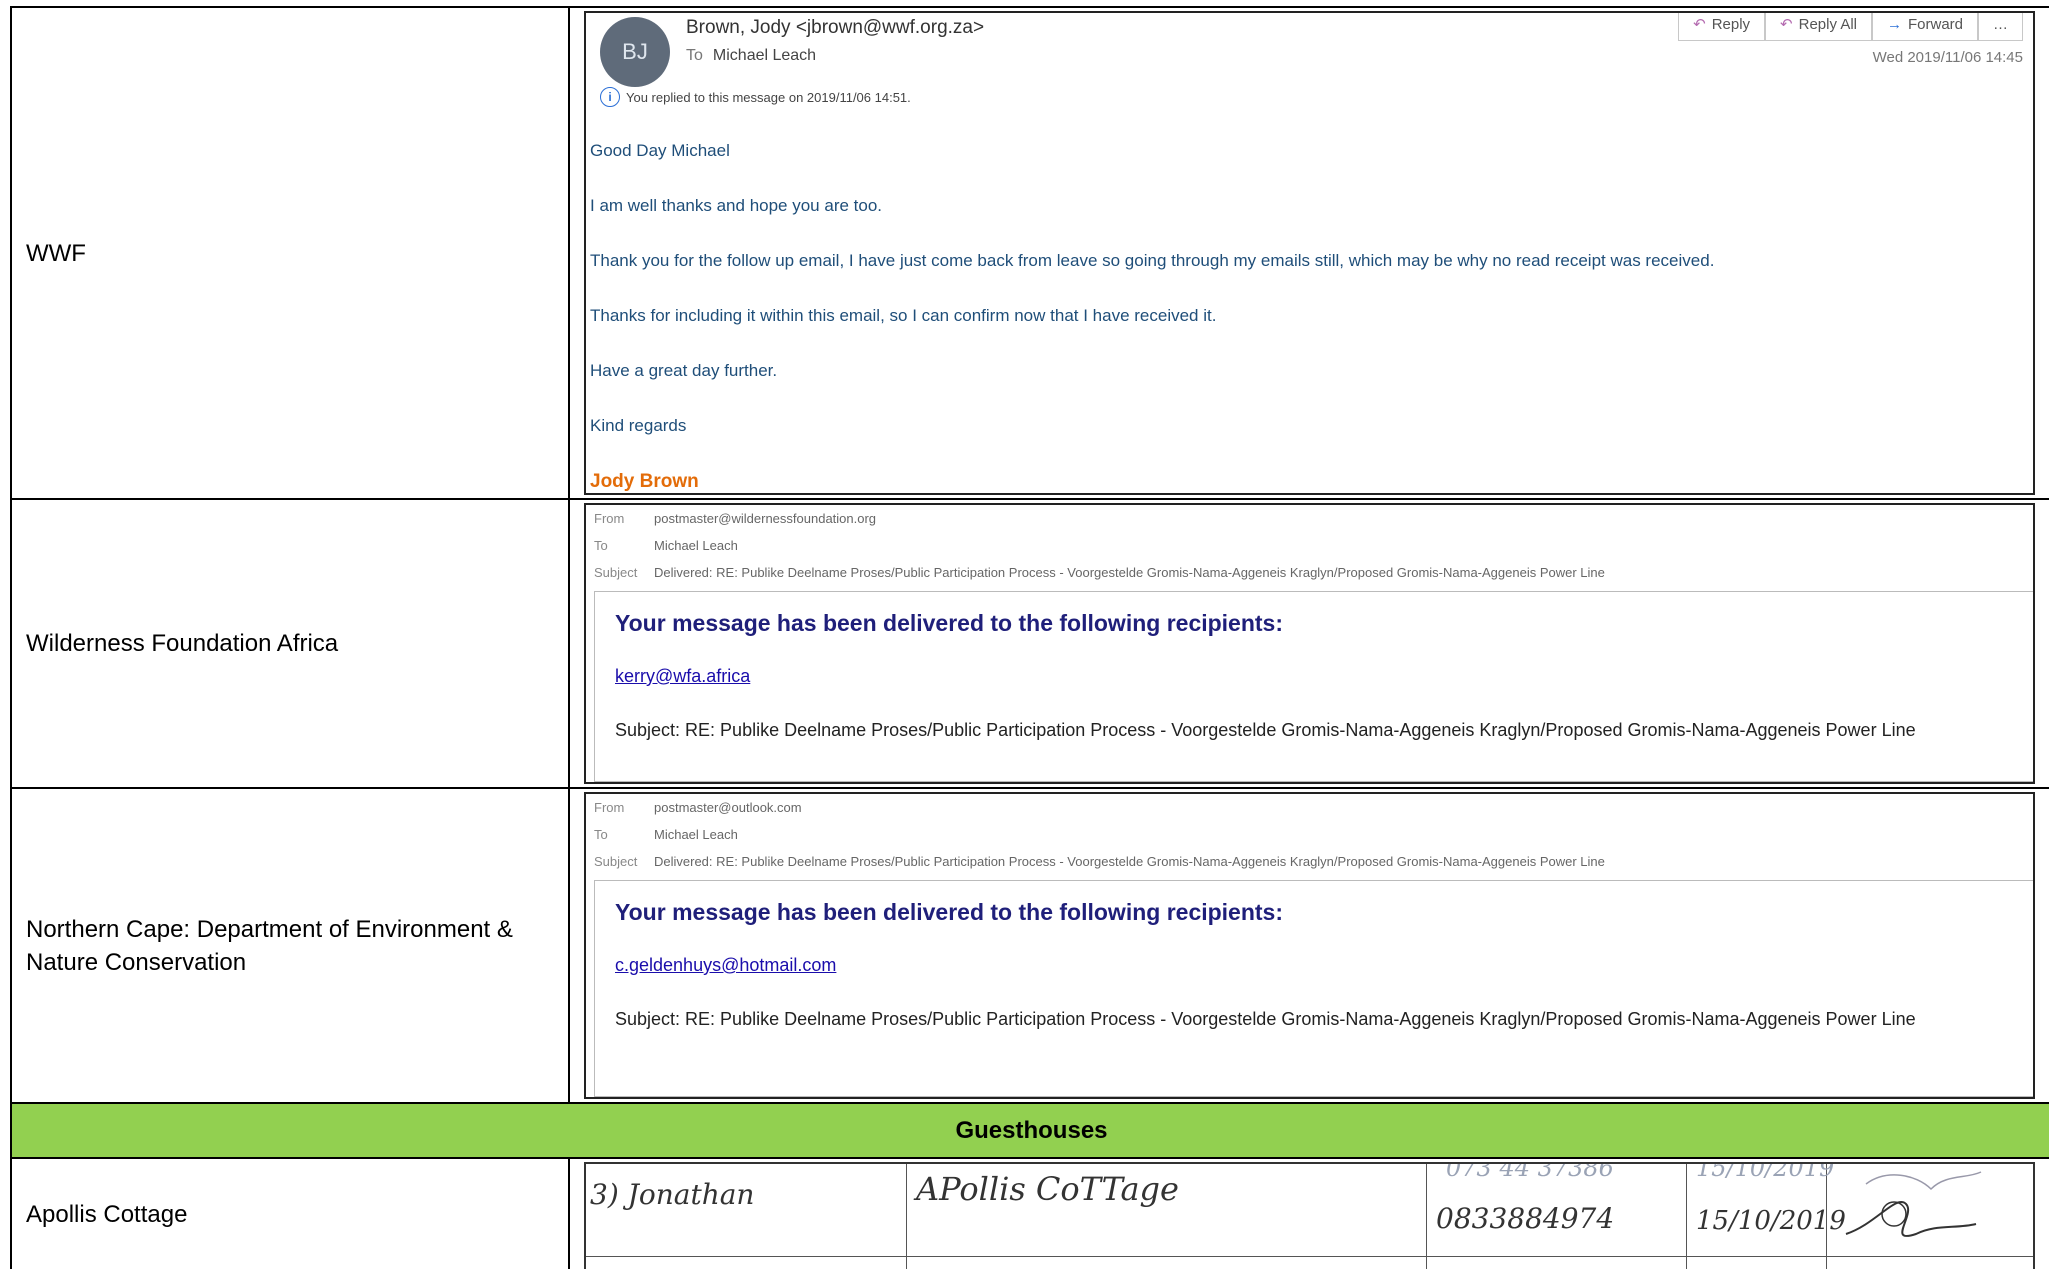 This screenshot has width=2049, height=1269. I want to click on row-label: Apollis Cottage, so click(291, 1214).